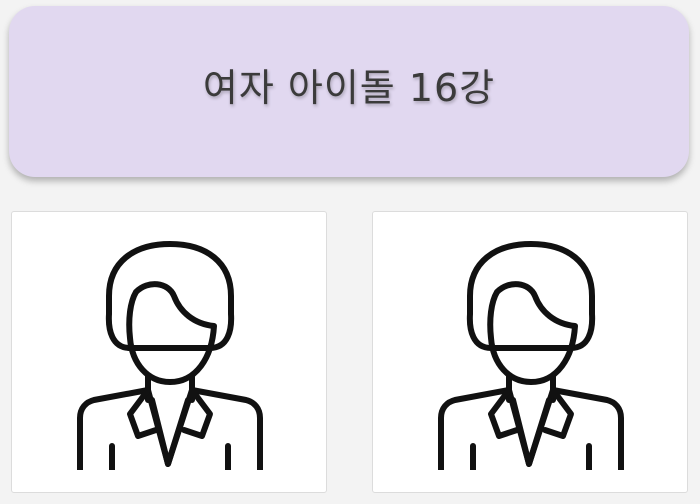  What do you see at coordinates (349, 88) in the screenshot?
I see `page-title: 여자 아이돌 16강` at bounding box center [349, 88].